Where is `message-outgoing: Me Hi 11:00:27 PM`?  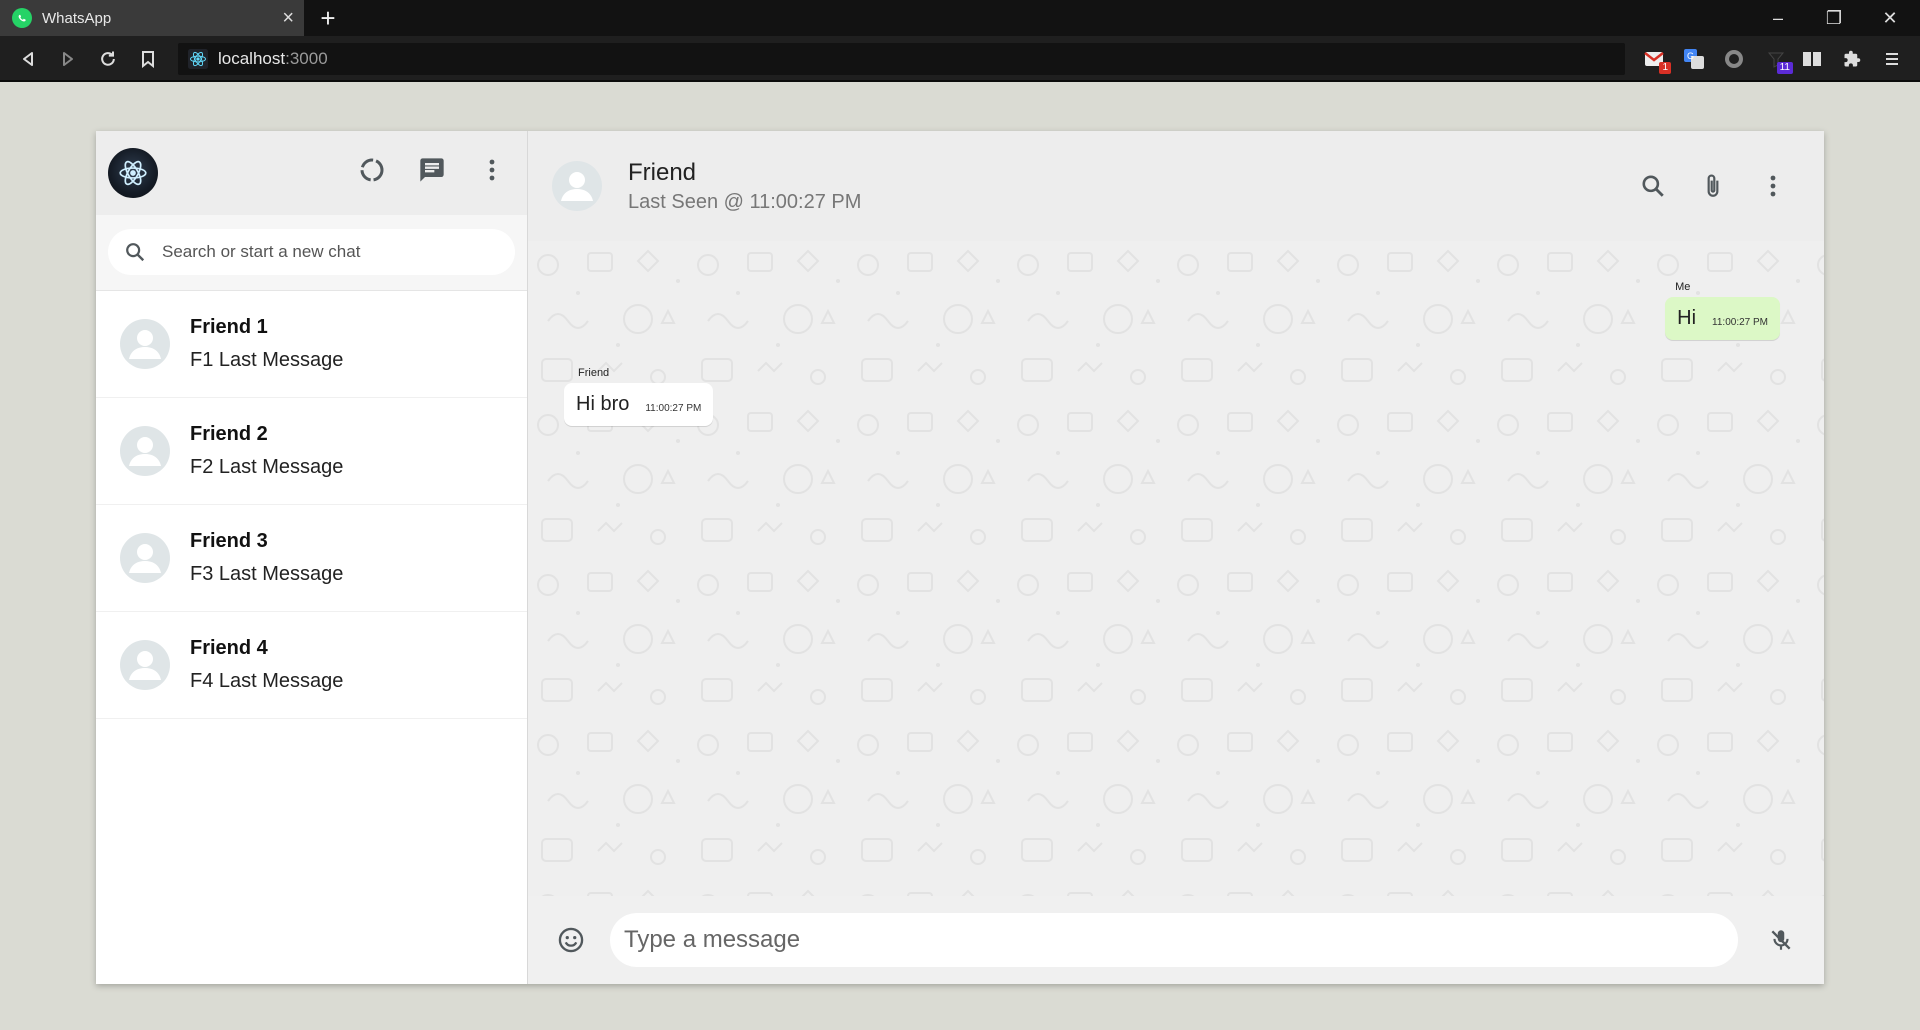
message-outgoing: Me Hi 11:00:27 PM is located at coordinates (1722, 310).